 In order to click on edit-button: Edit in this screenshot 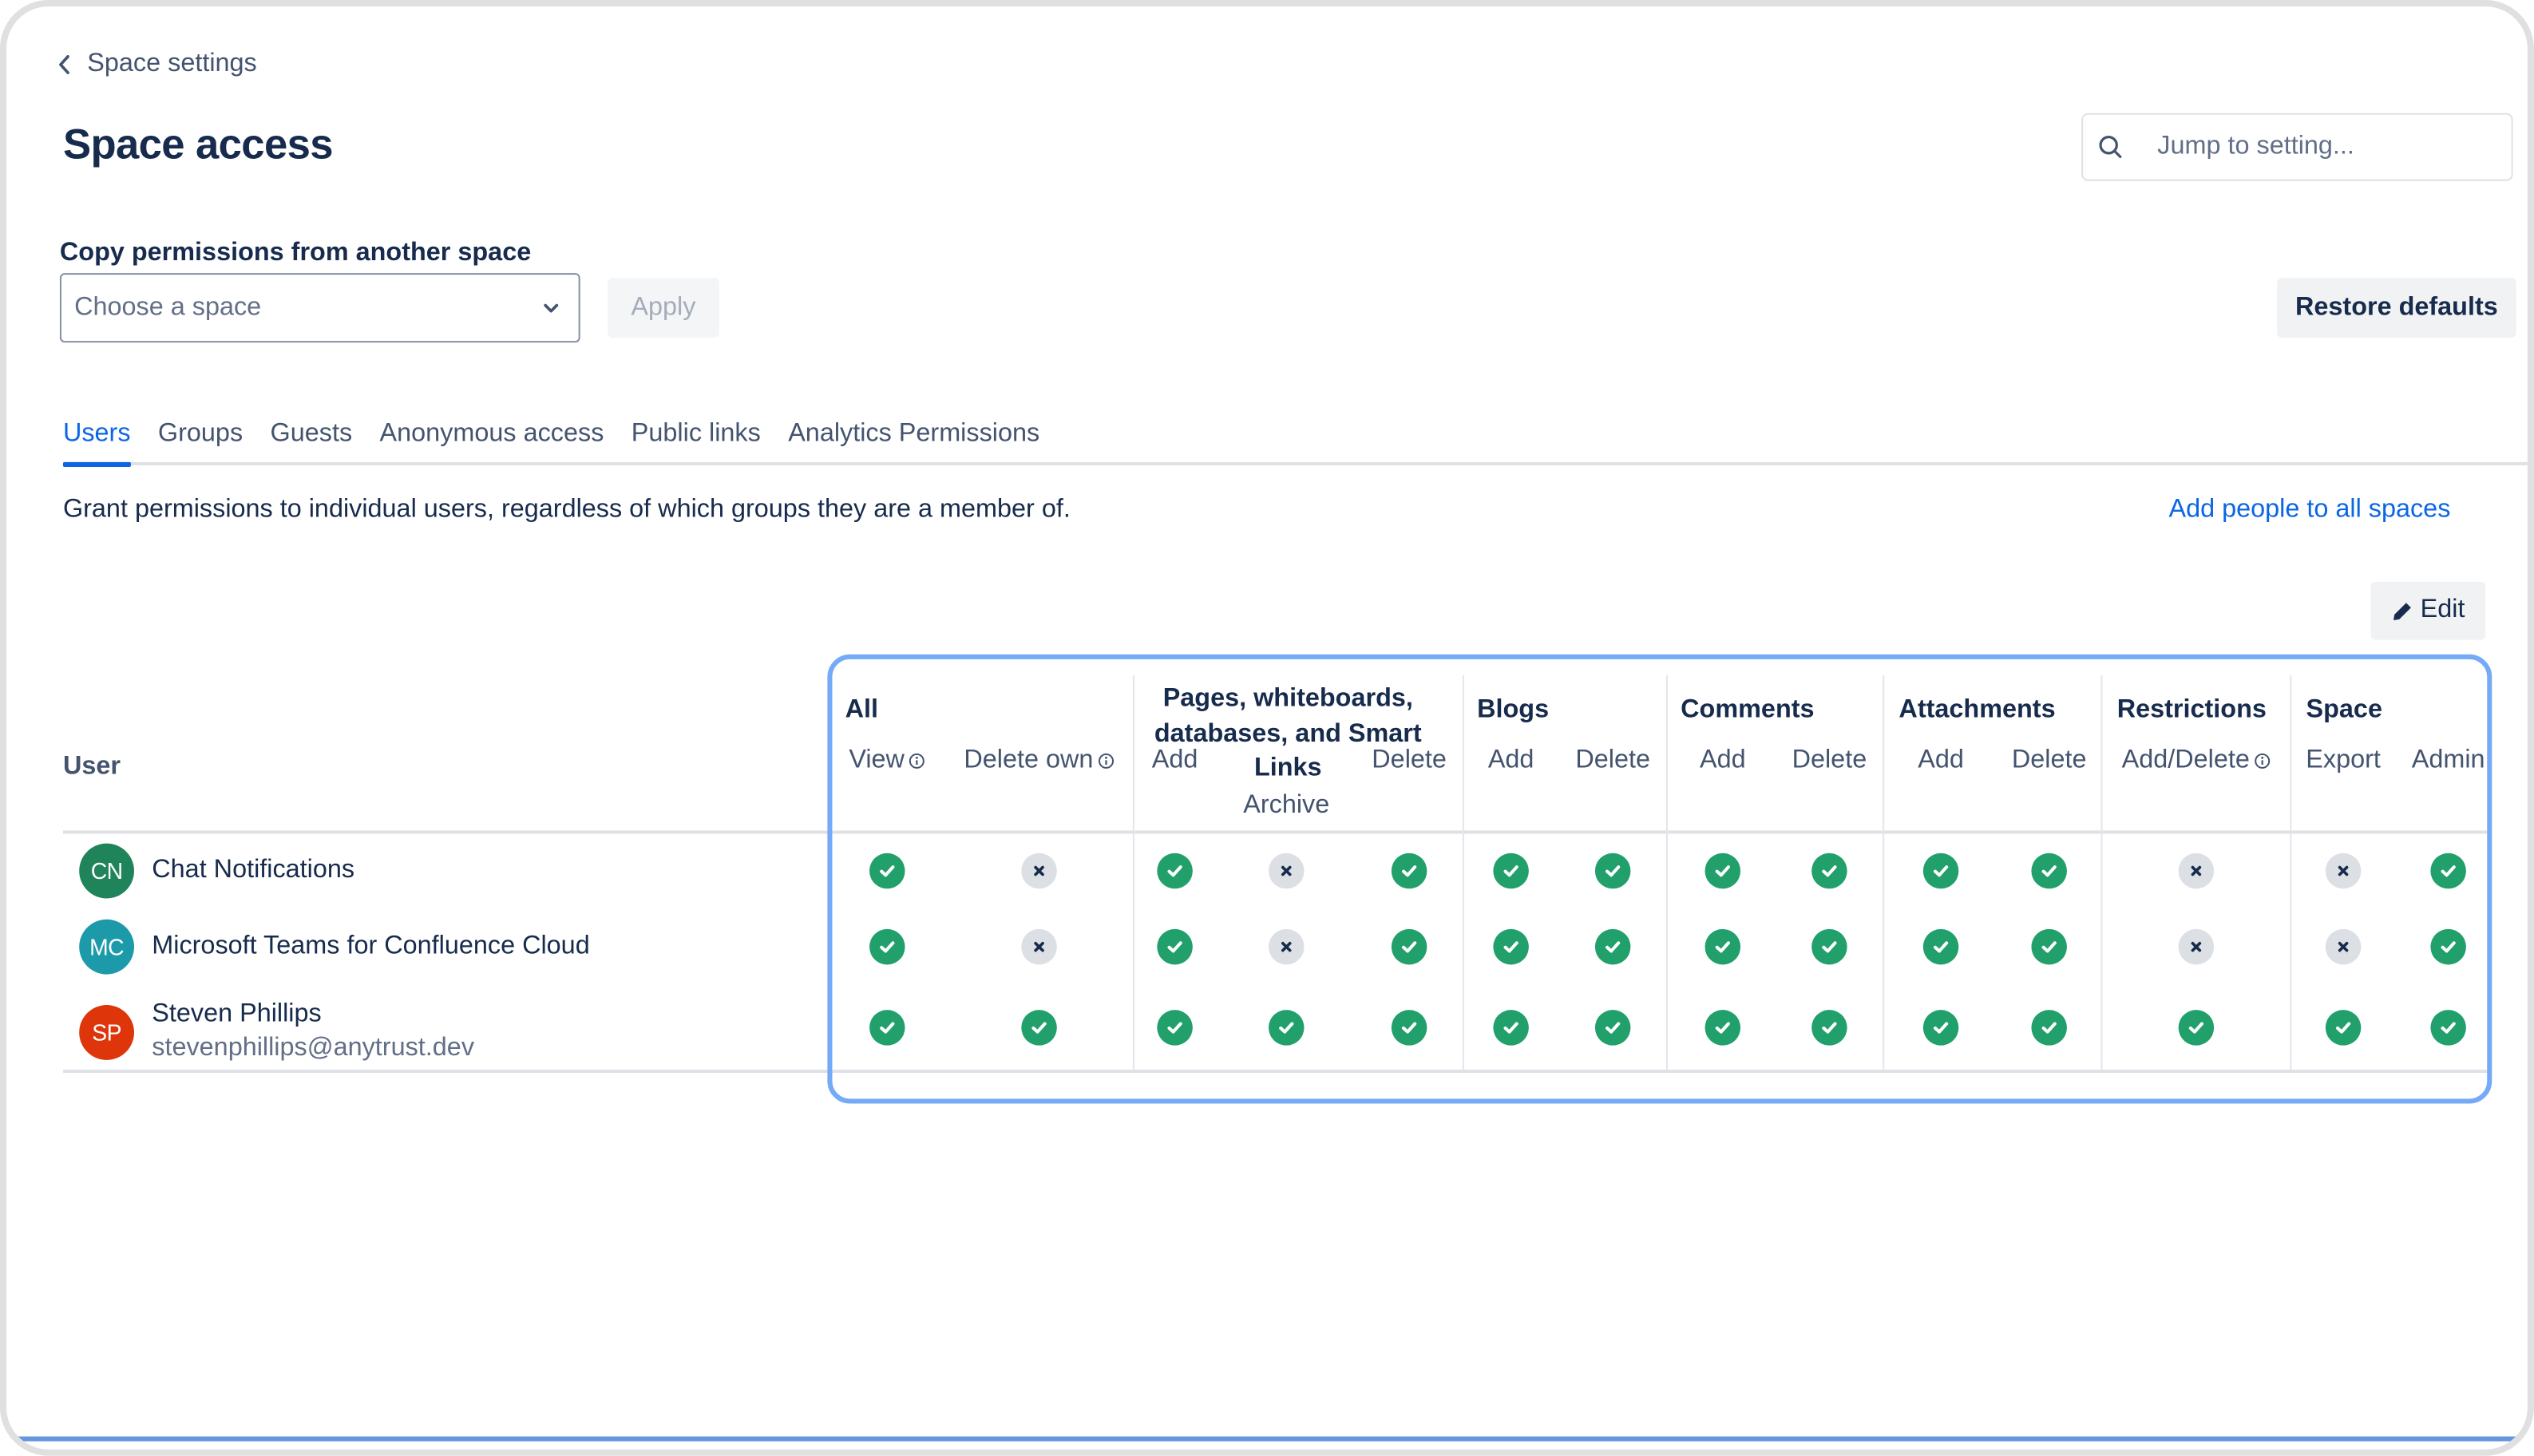, I will do `click(2428, 611)`.